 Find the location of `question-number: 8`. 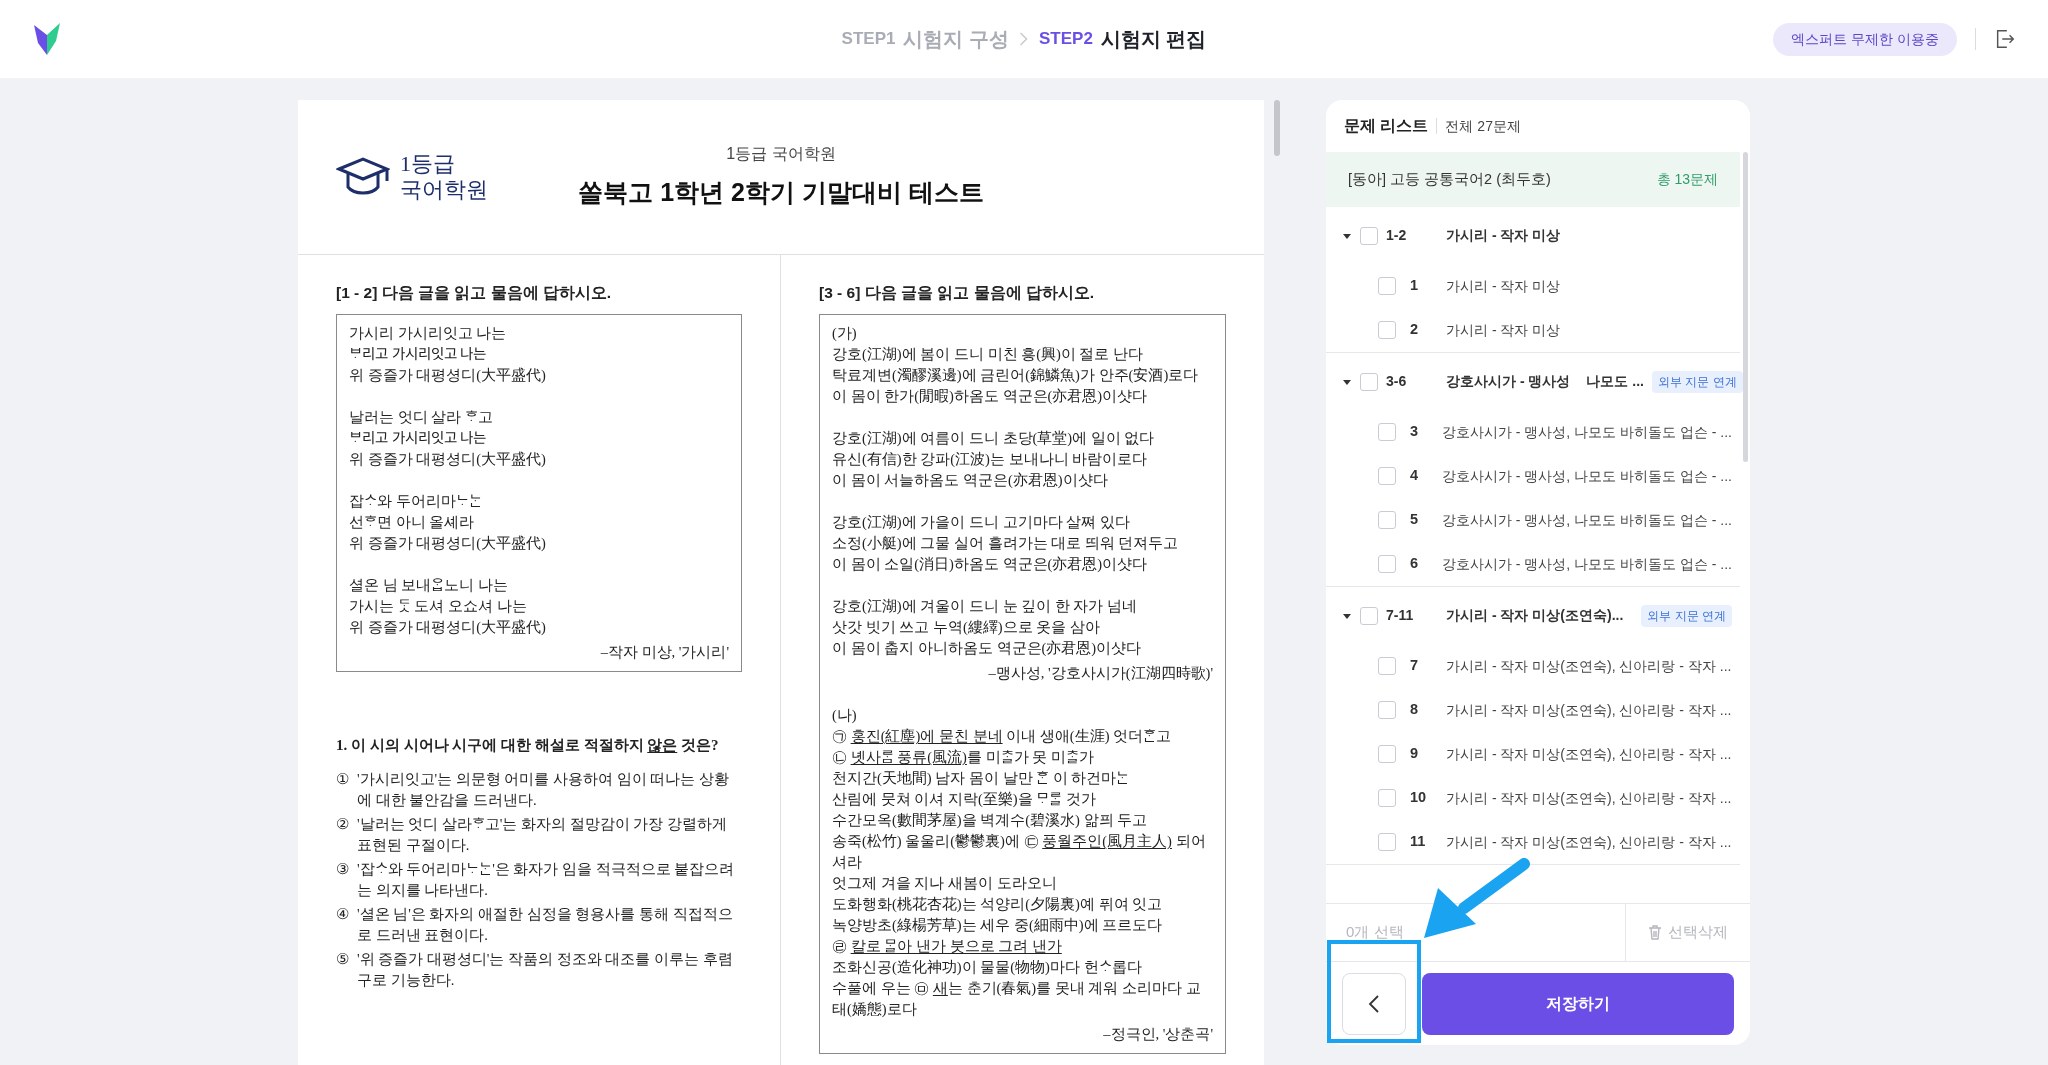

question-number: 8 is located at coordinates (1415, 710).